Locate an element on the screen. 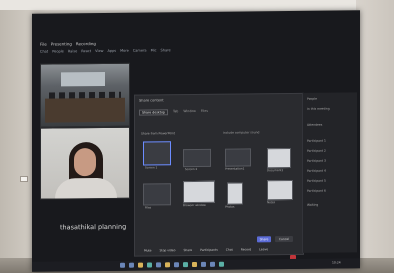 The height and width of the screenshot is (273, 394). toolbar-chat-button: Chat is located at coordinates (44, 53).